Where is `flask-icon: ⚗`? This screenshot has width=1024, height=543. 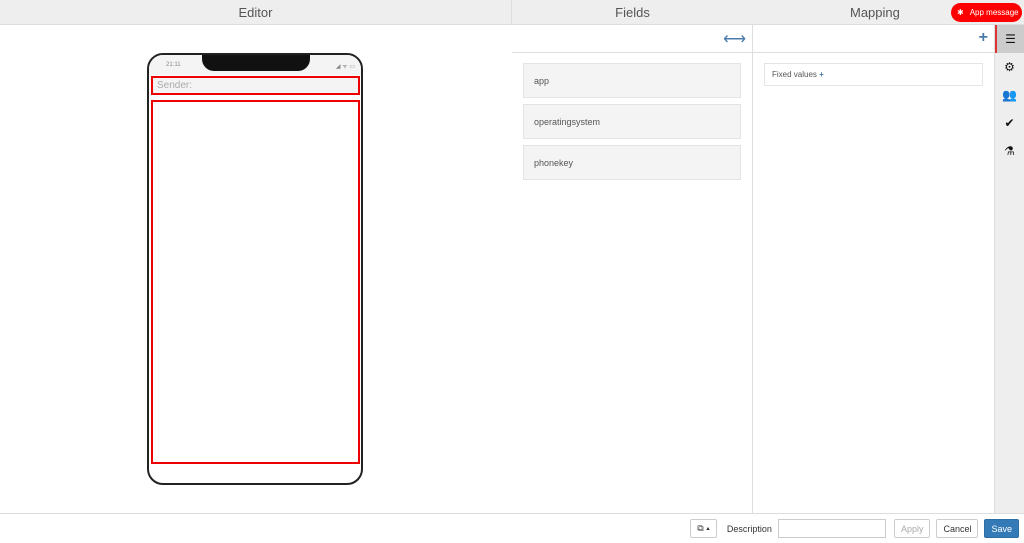
flask-icon: ⚗ is located at coordinates (1009, 151).